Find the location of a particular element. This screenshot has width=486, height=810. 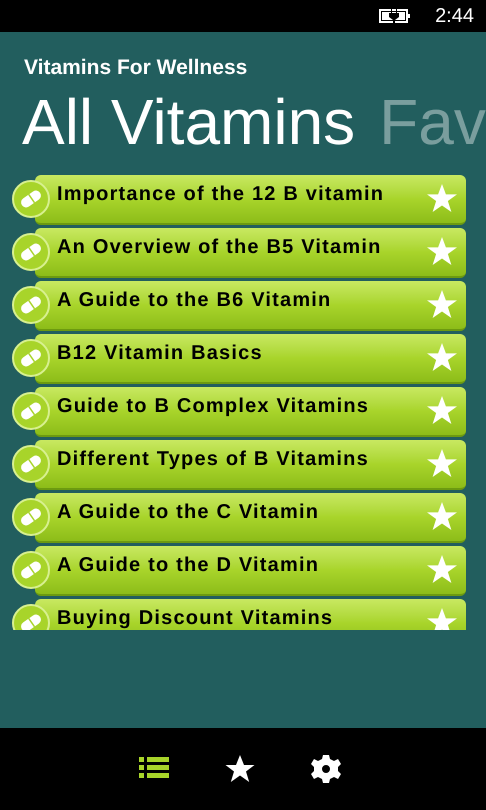

list-item: B12 Vitamin Basics is located at coordinates (250, 359).